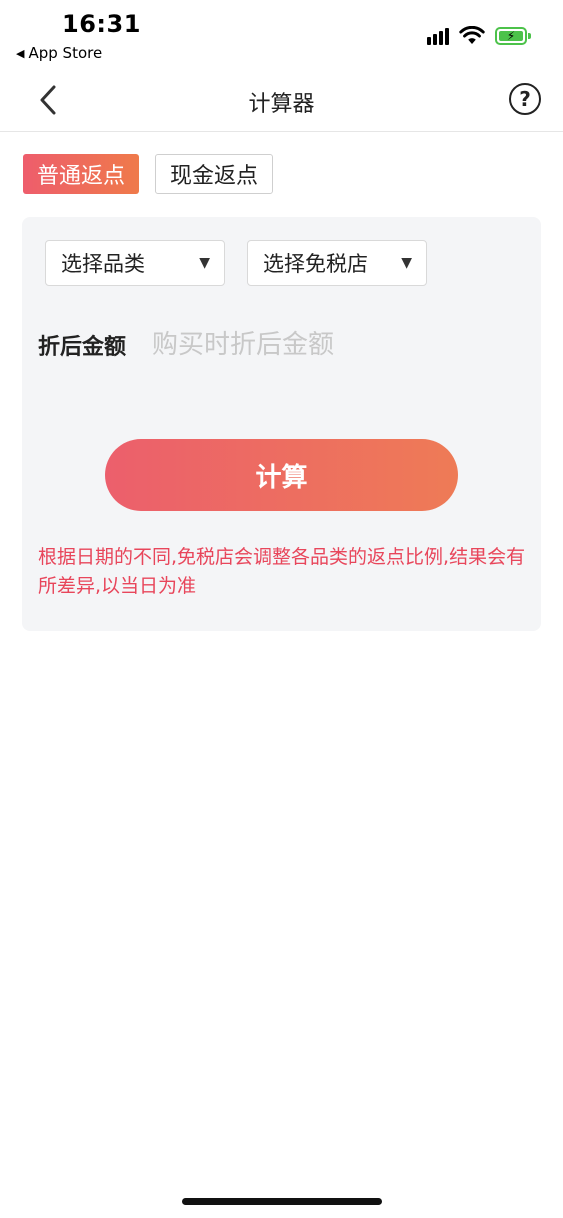  Describe the element at coordinates (148, 174) in the screenshot. I see `rebate-tabs: 普通返点 现金返点` at that location.